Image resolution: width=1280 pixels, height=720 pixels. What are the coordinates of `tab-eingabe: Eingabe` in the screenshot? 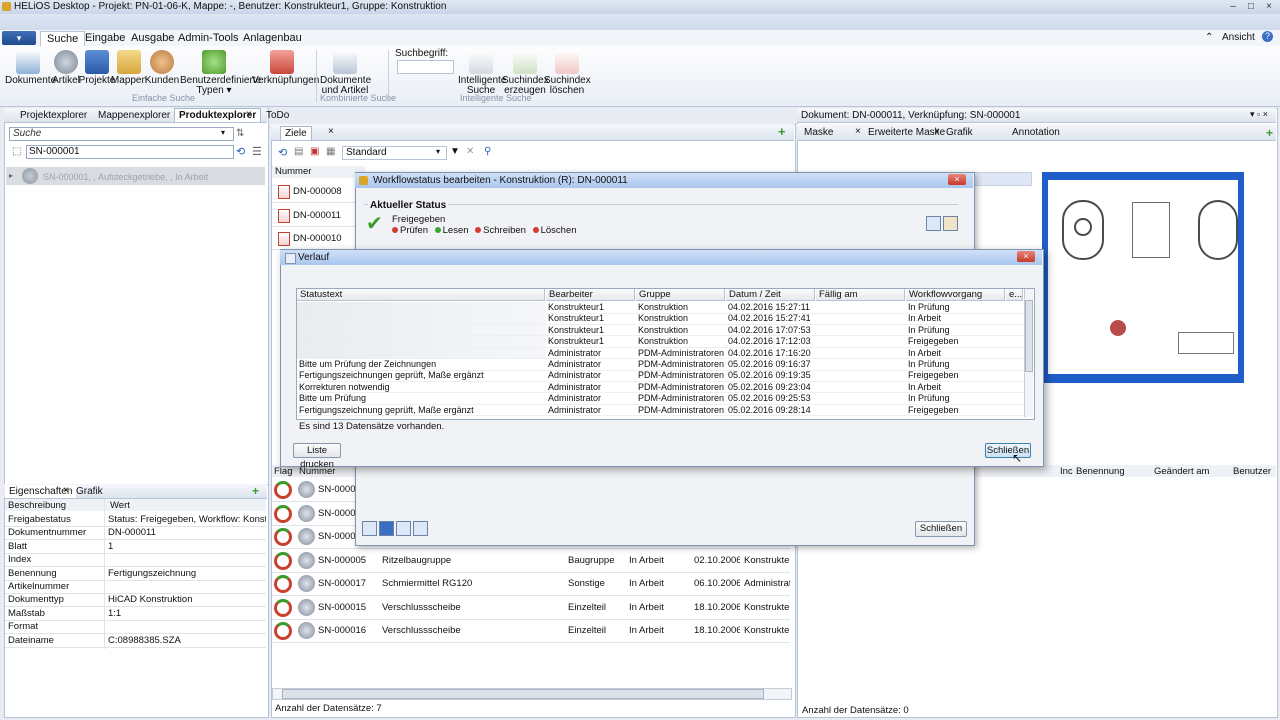 It's located at (105, 38).